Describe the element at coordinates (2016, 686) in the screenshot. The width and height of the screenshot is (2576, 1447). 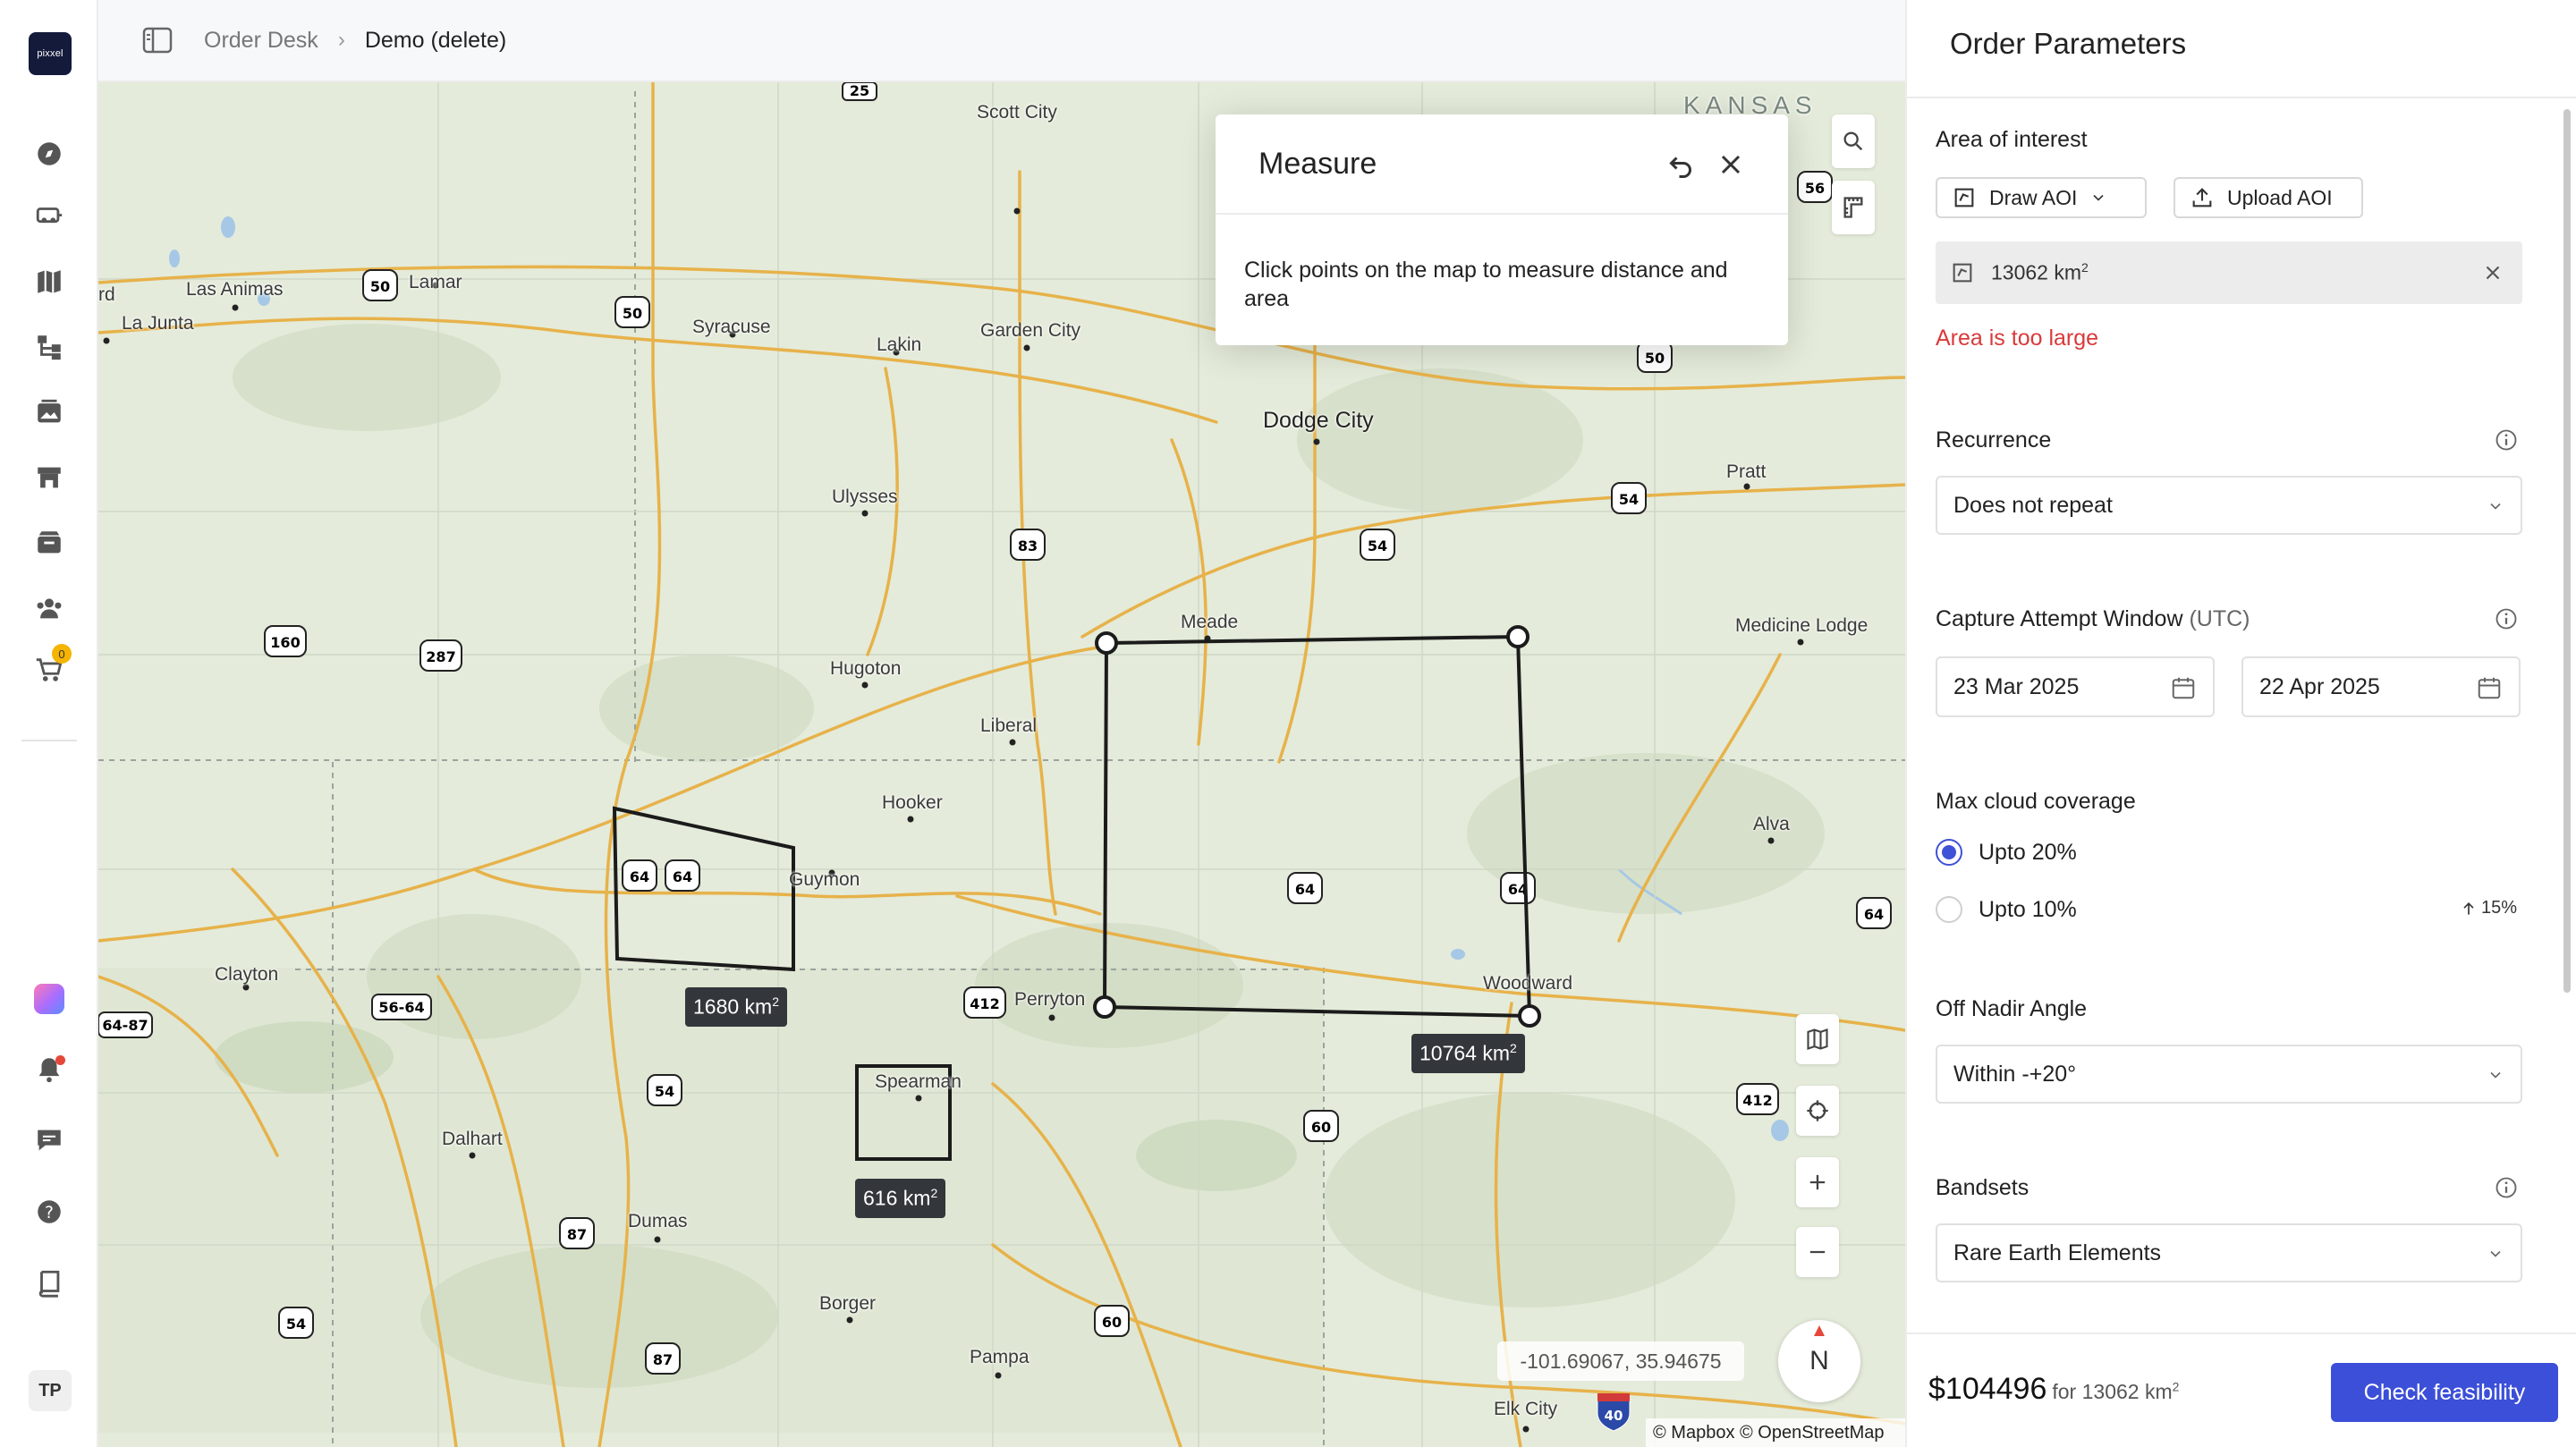
I see `start-date-value: 23 Mar 2025` at that location.